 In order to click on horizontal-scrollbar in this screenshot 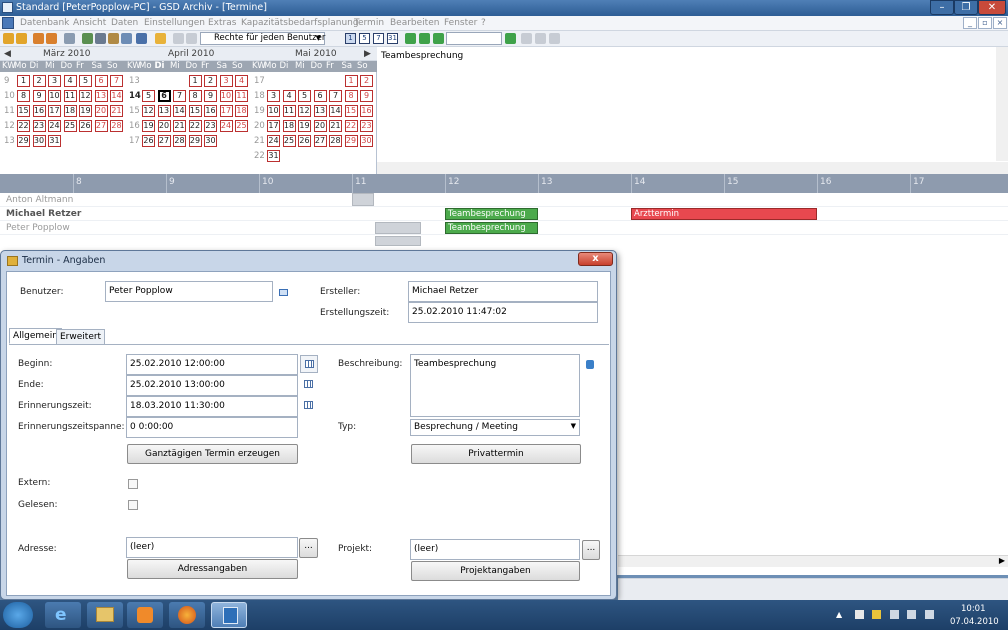, I will do `click(692, 168)`.